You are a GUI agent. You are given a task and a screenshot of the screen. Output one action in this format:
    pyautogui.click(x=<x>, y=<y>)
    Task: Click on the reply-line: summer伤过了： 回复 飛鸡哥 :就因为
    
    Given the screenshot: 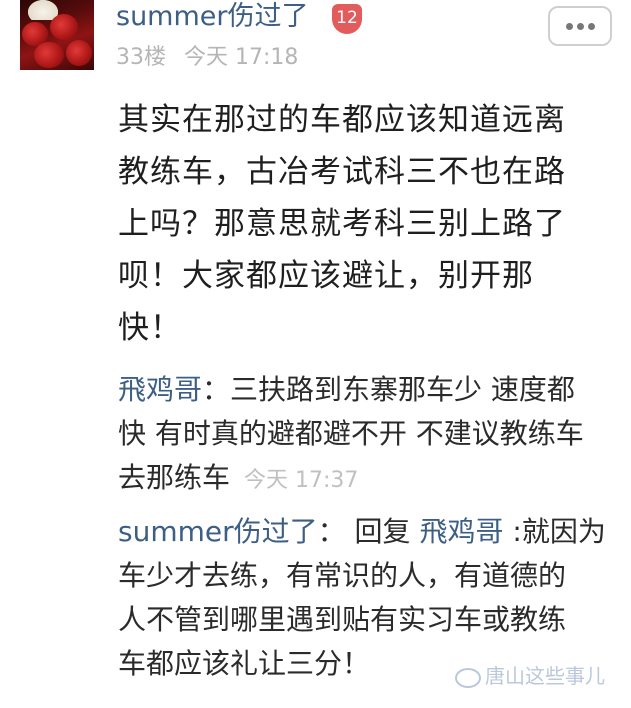 What is the action you would take?
    pyautogui.click(x=370, y=532)
    